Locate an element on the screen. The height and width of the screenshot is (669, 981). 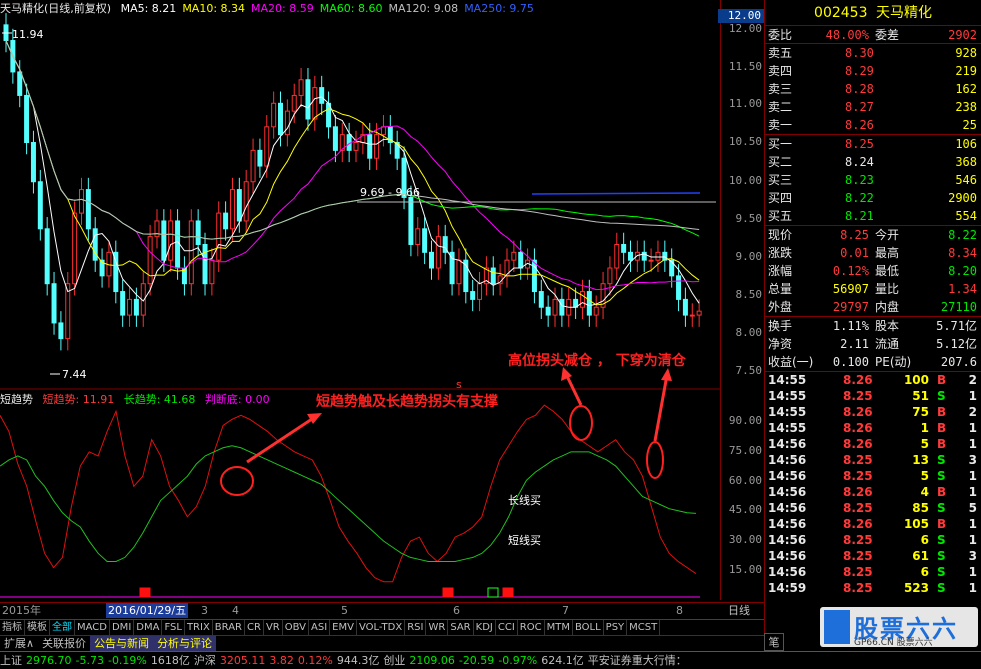
indicator-tab: 全部 is located at coordinates (62, 627).